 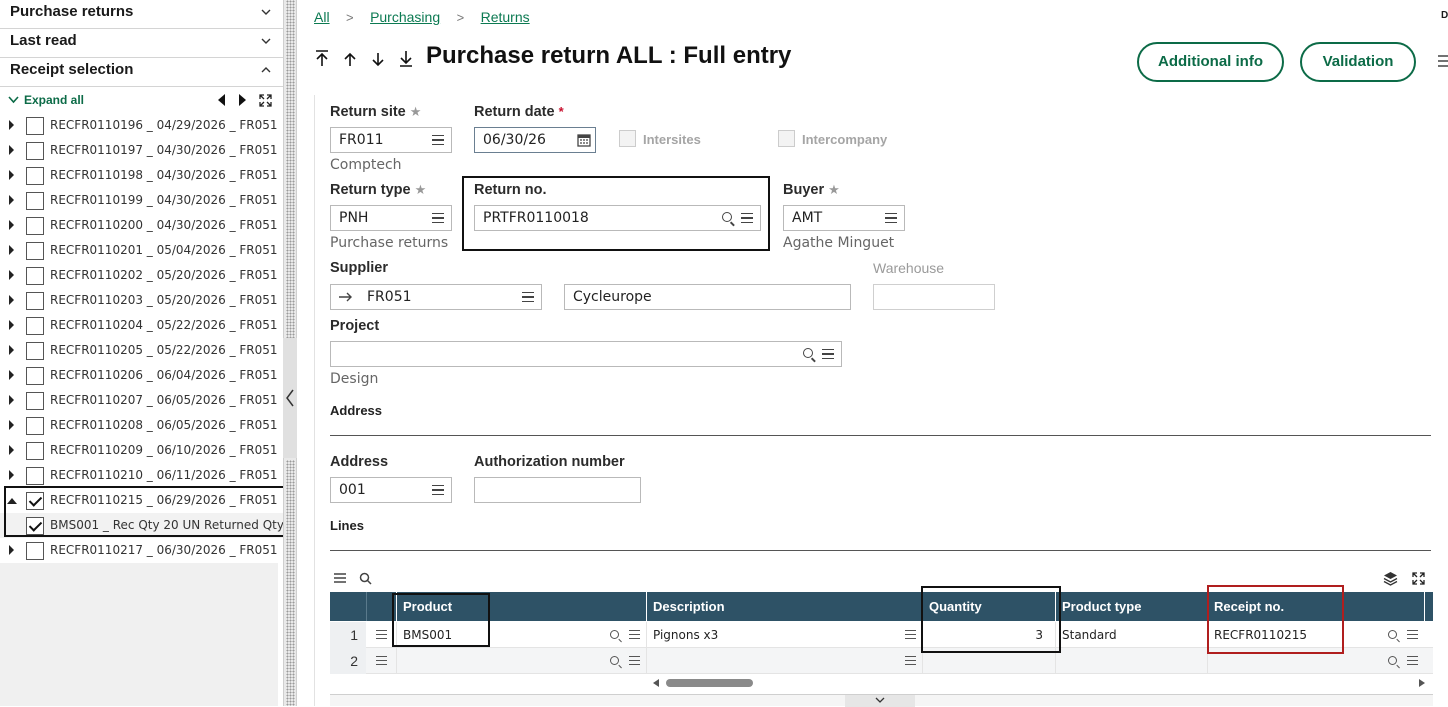 I want to click on grid-resize-handle, so click(x=880, y=701).